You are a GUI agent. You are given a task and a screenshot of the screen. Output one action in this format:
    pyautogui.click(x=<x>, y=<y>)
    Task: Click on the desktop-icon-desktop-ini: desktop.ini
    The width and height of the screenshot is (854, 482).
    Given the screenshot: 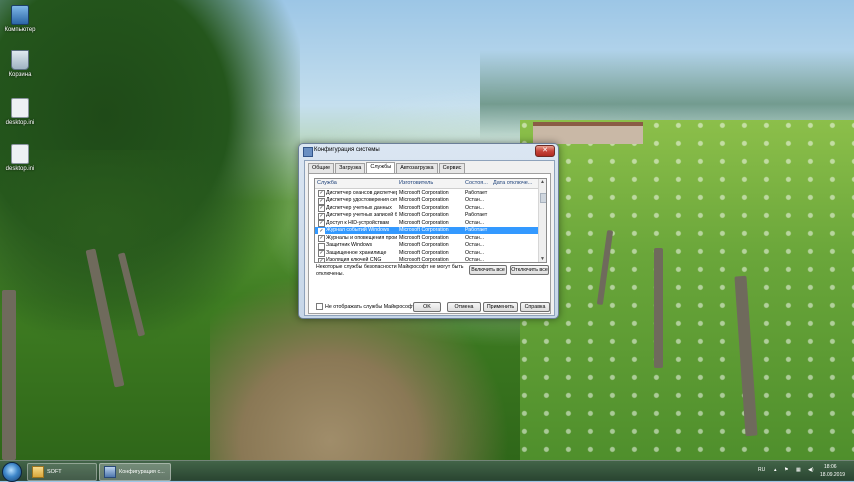 What is the action you would take?
    pyautogui.click(x=20, y=112)
    